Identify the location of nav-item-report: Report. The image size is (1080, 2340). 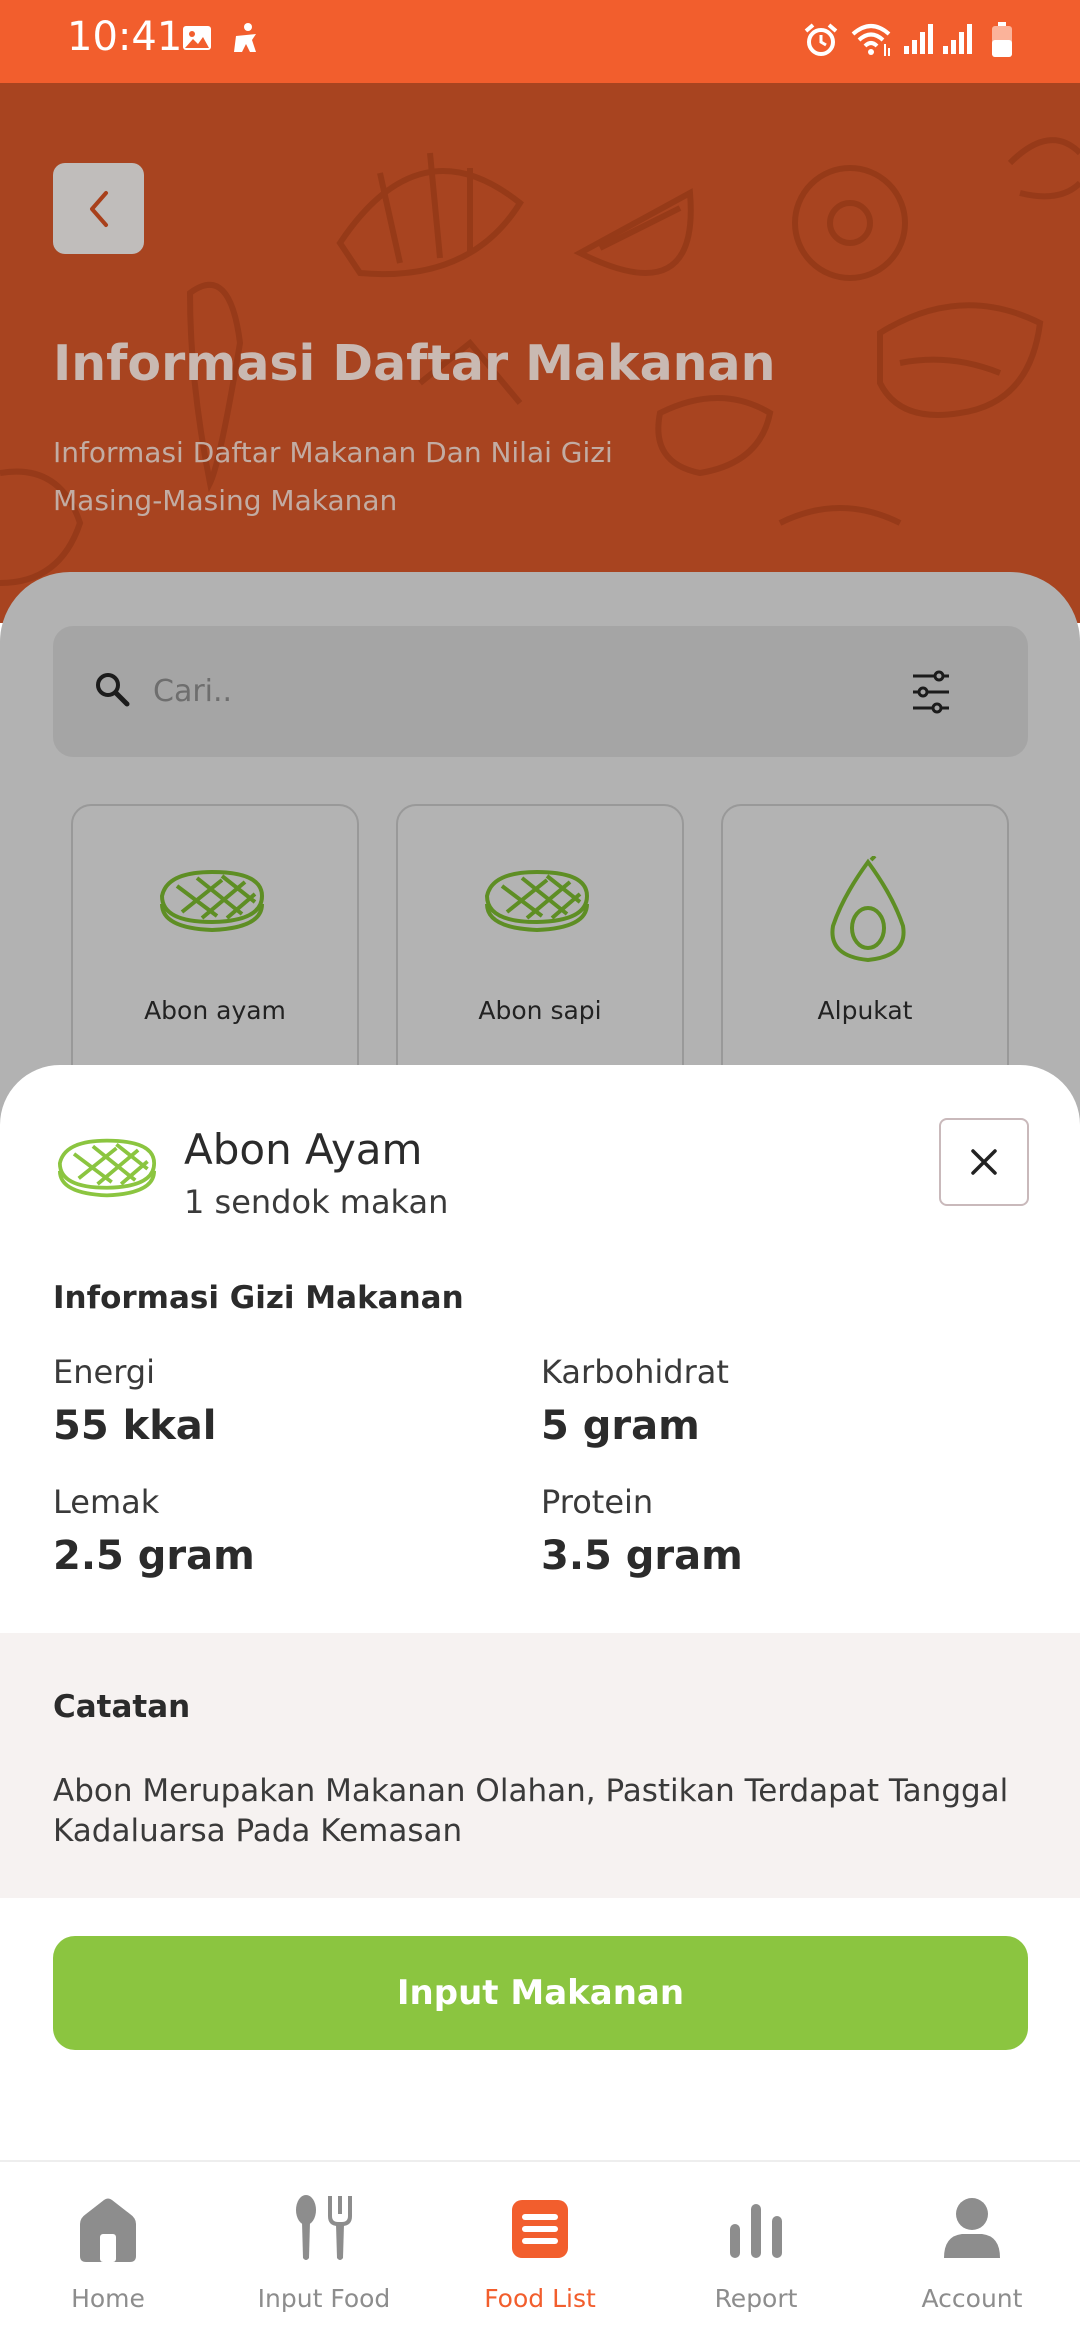
(756, 2251).